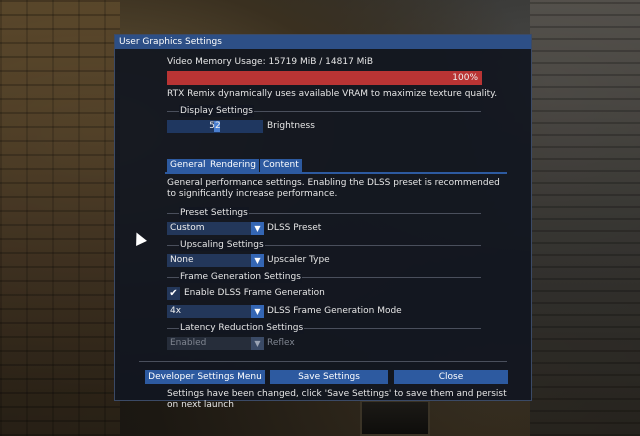  Describe the element at coordinates (215, 228) in the screenshot. I see `dlss-preset-combo: Custom ▼` at that location.